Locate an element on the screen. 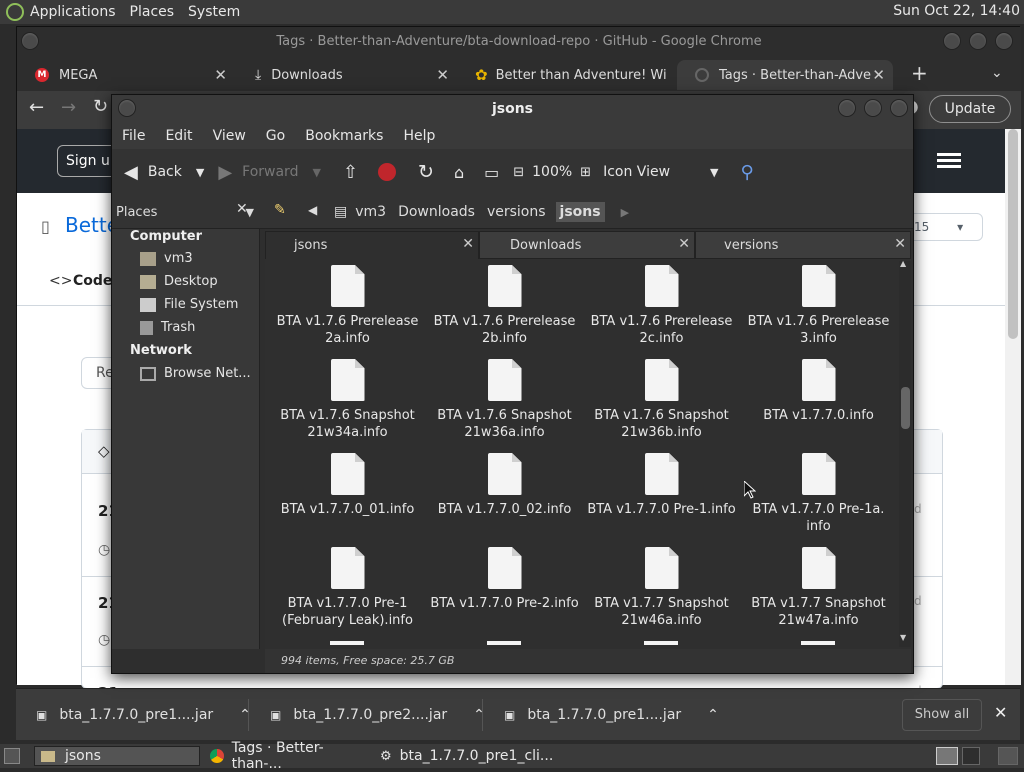  back-button: ◀ Back is located at coordinates (153, 172).